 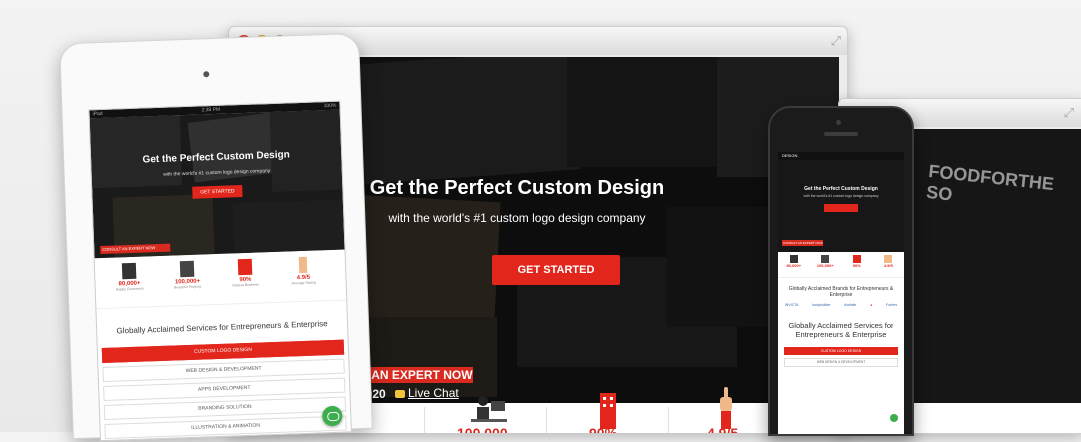 What do you see at coordinates (789, 156) in the screenshot?
I see `brand-logo: DESIGN` at bounding box center [789, 156].